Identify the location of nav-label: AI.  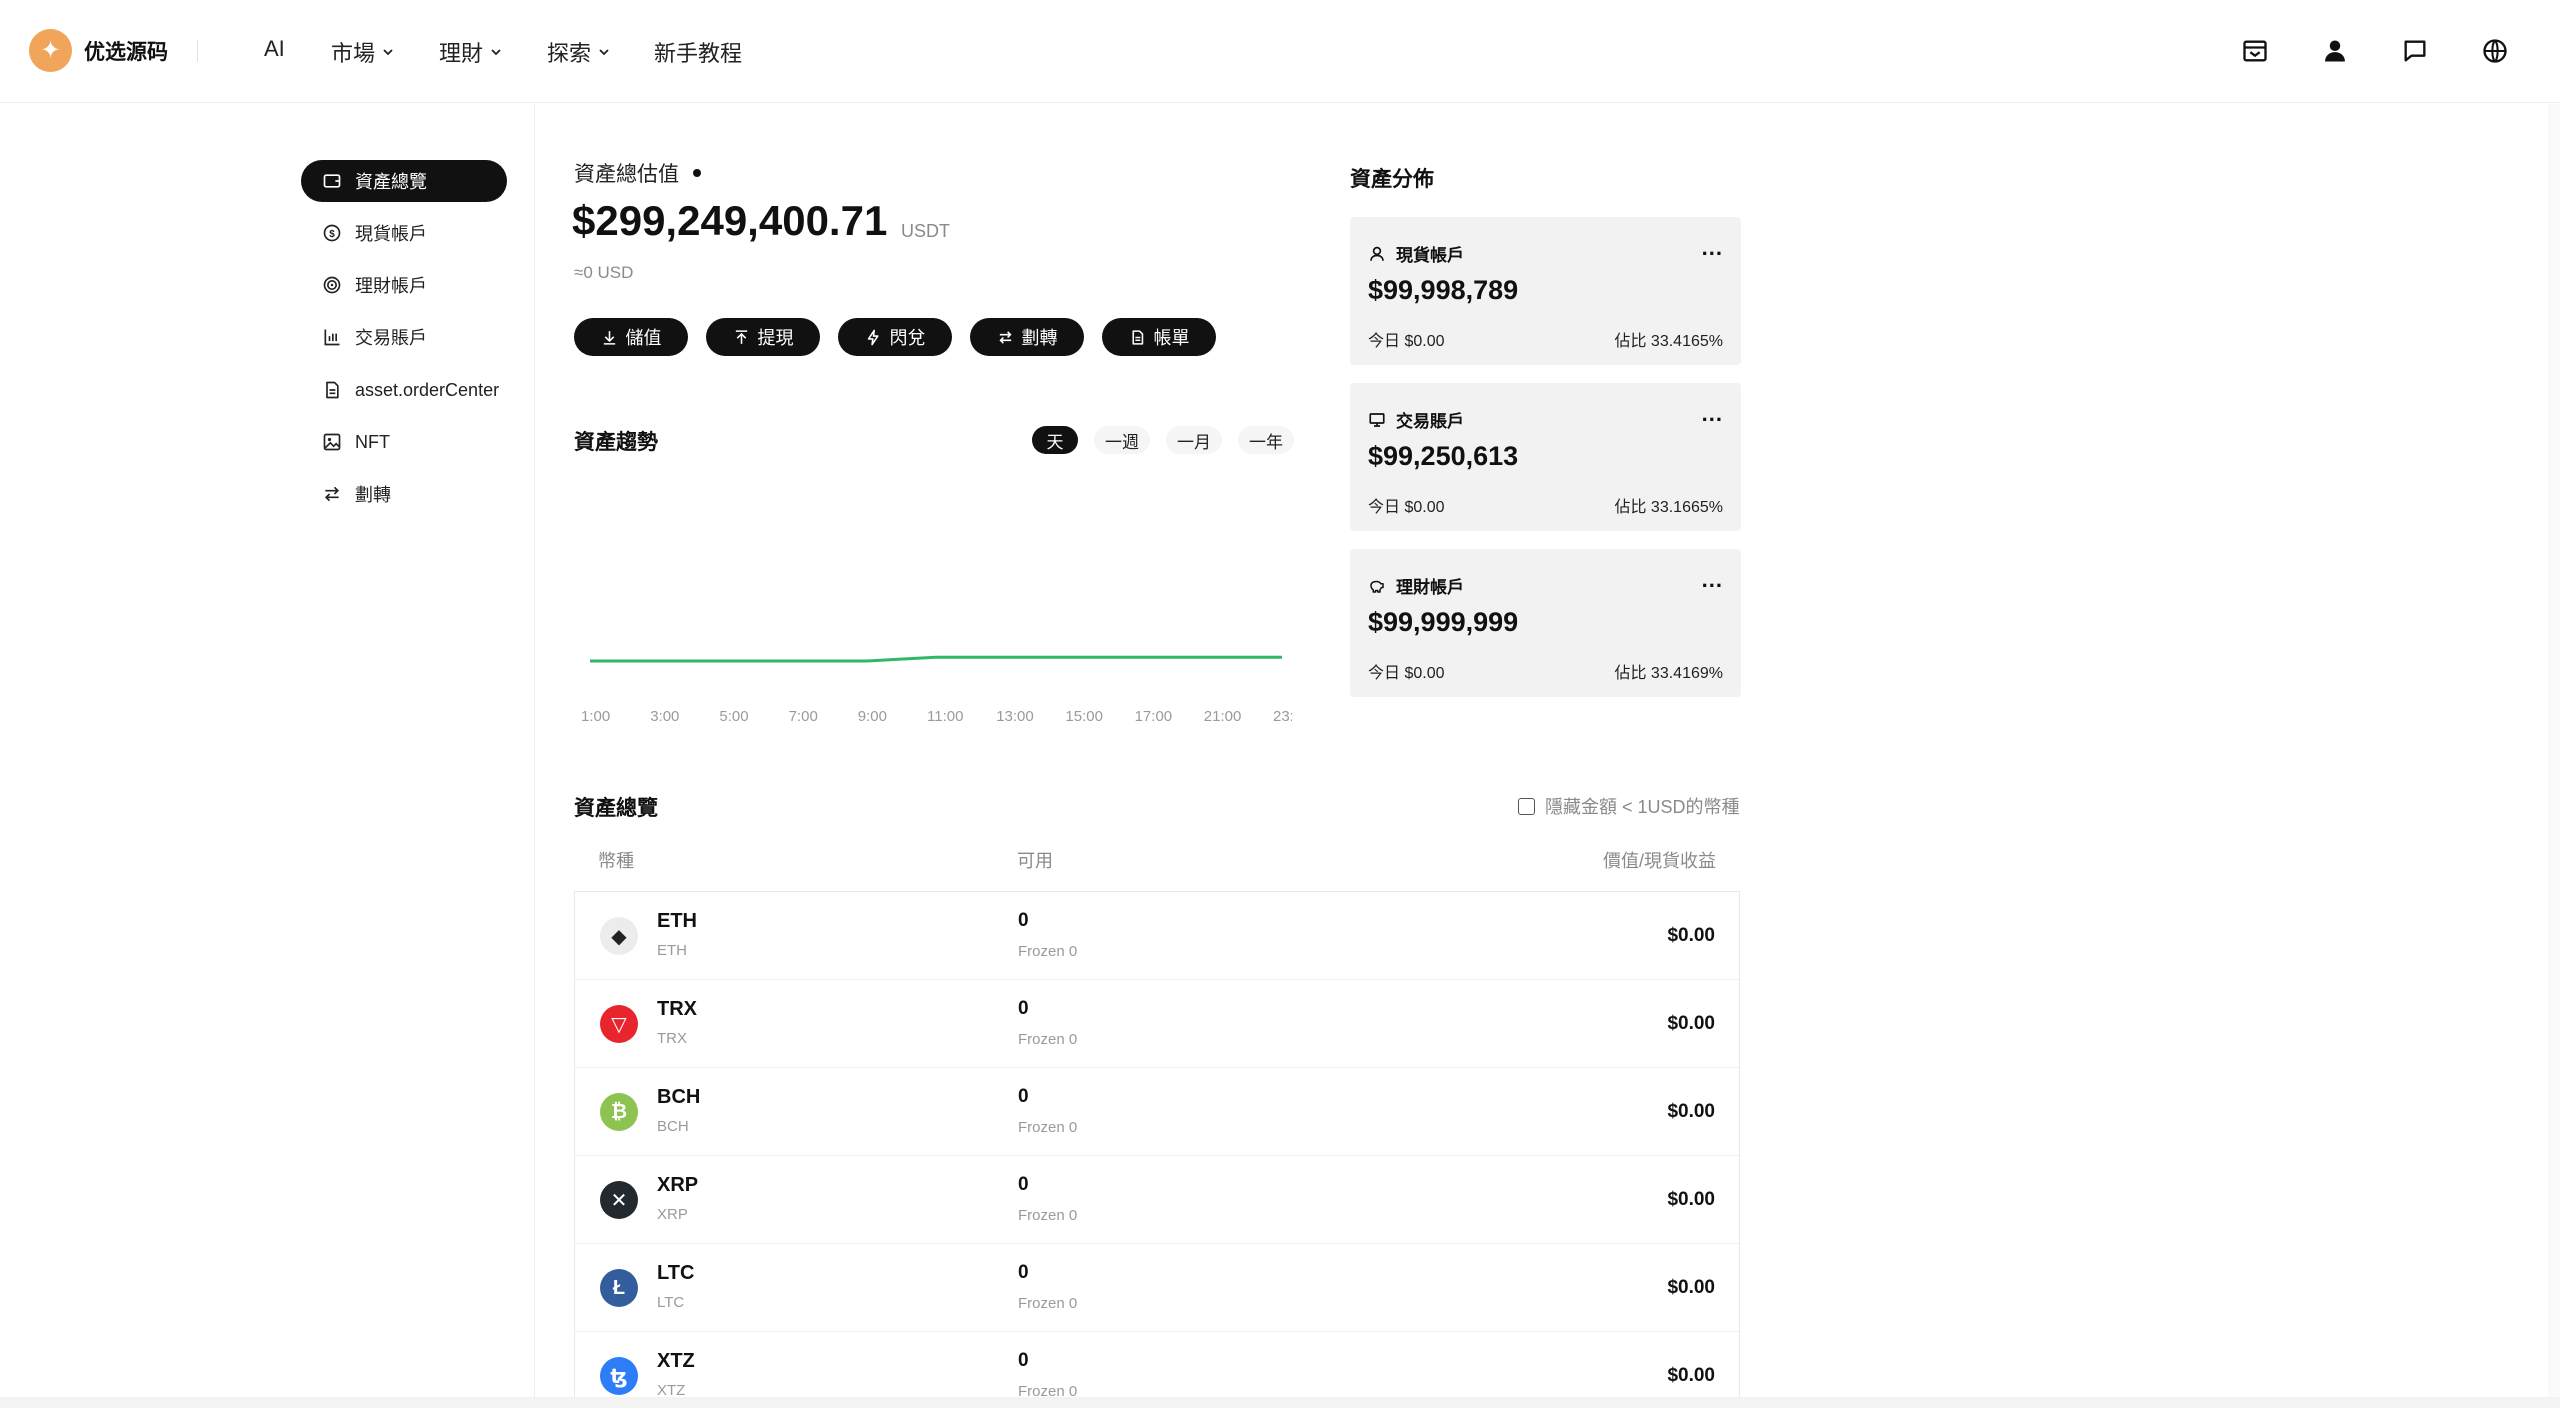
(274, 48).